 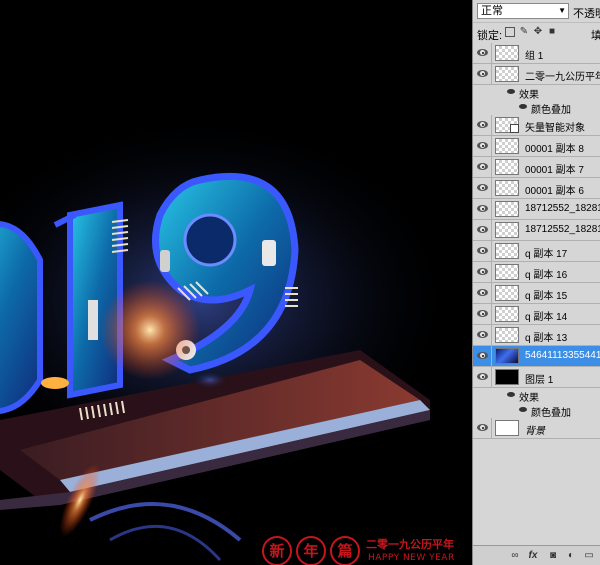 What do you see at coordinates (552, 32) in the screenshot?
I see `padlock-icon: ■` at bounding box center [552, 32].